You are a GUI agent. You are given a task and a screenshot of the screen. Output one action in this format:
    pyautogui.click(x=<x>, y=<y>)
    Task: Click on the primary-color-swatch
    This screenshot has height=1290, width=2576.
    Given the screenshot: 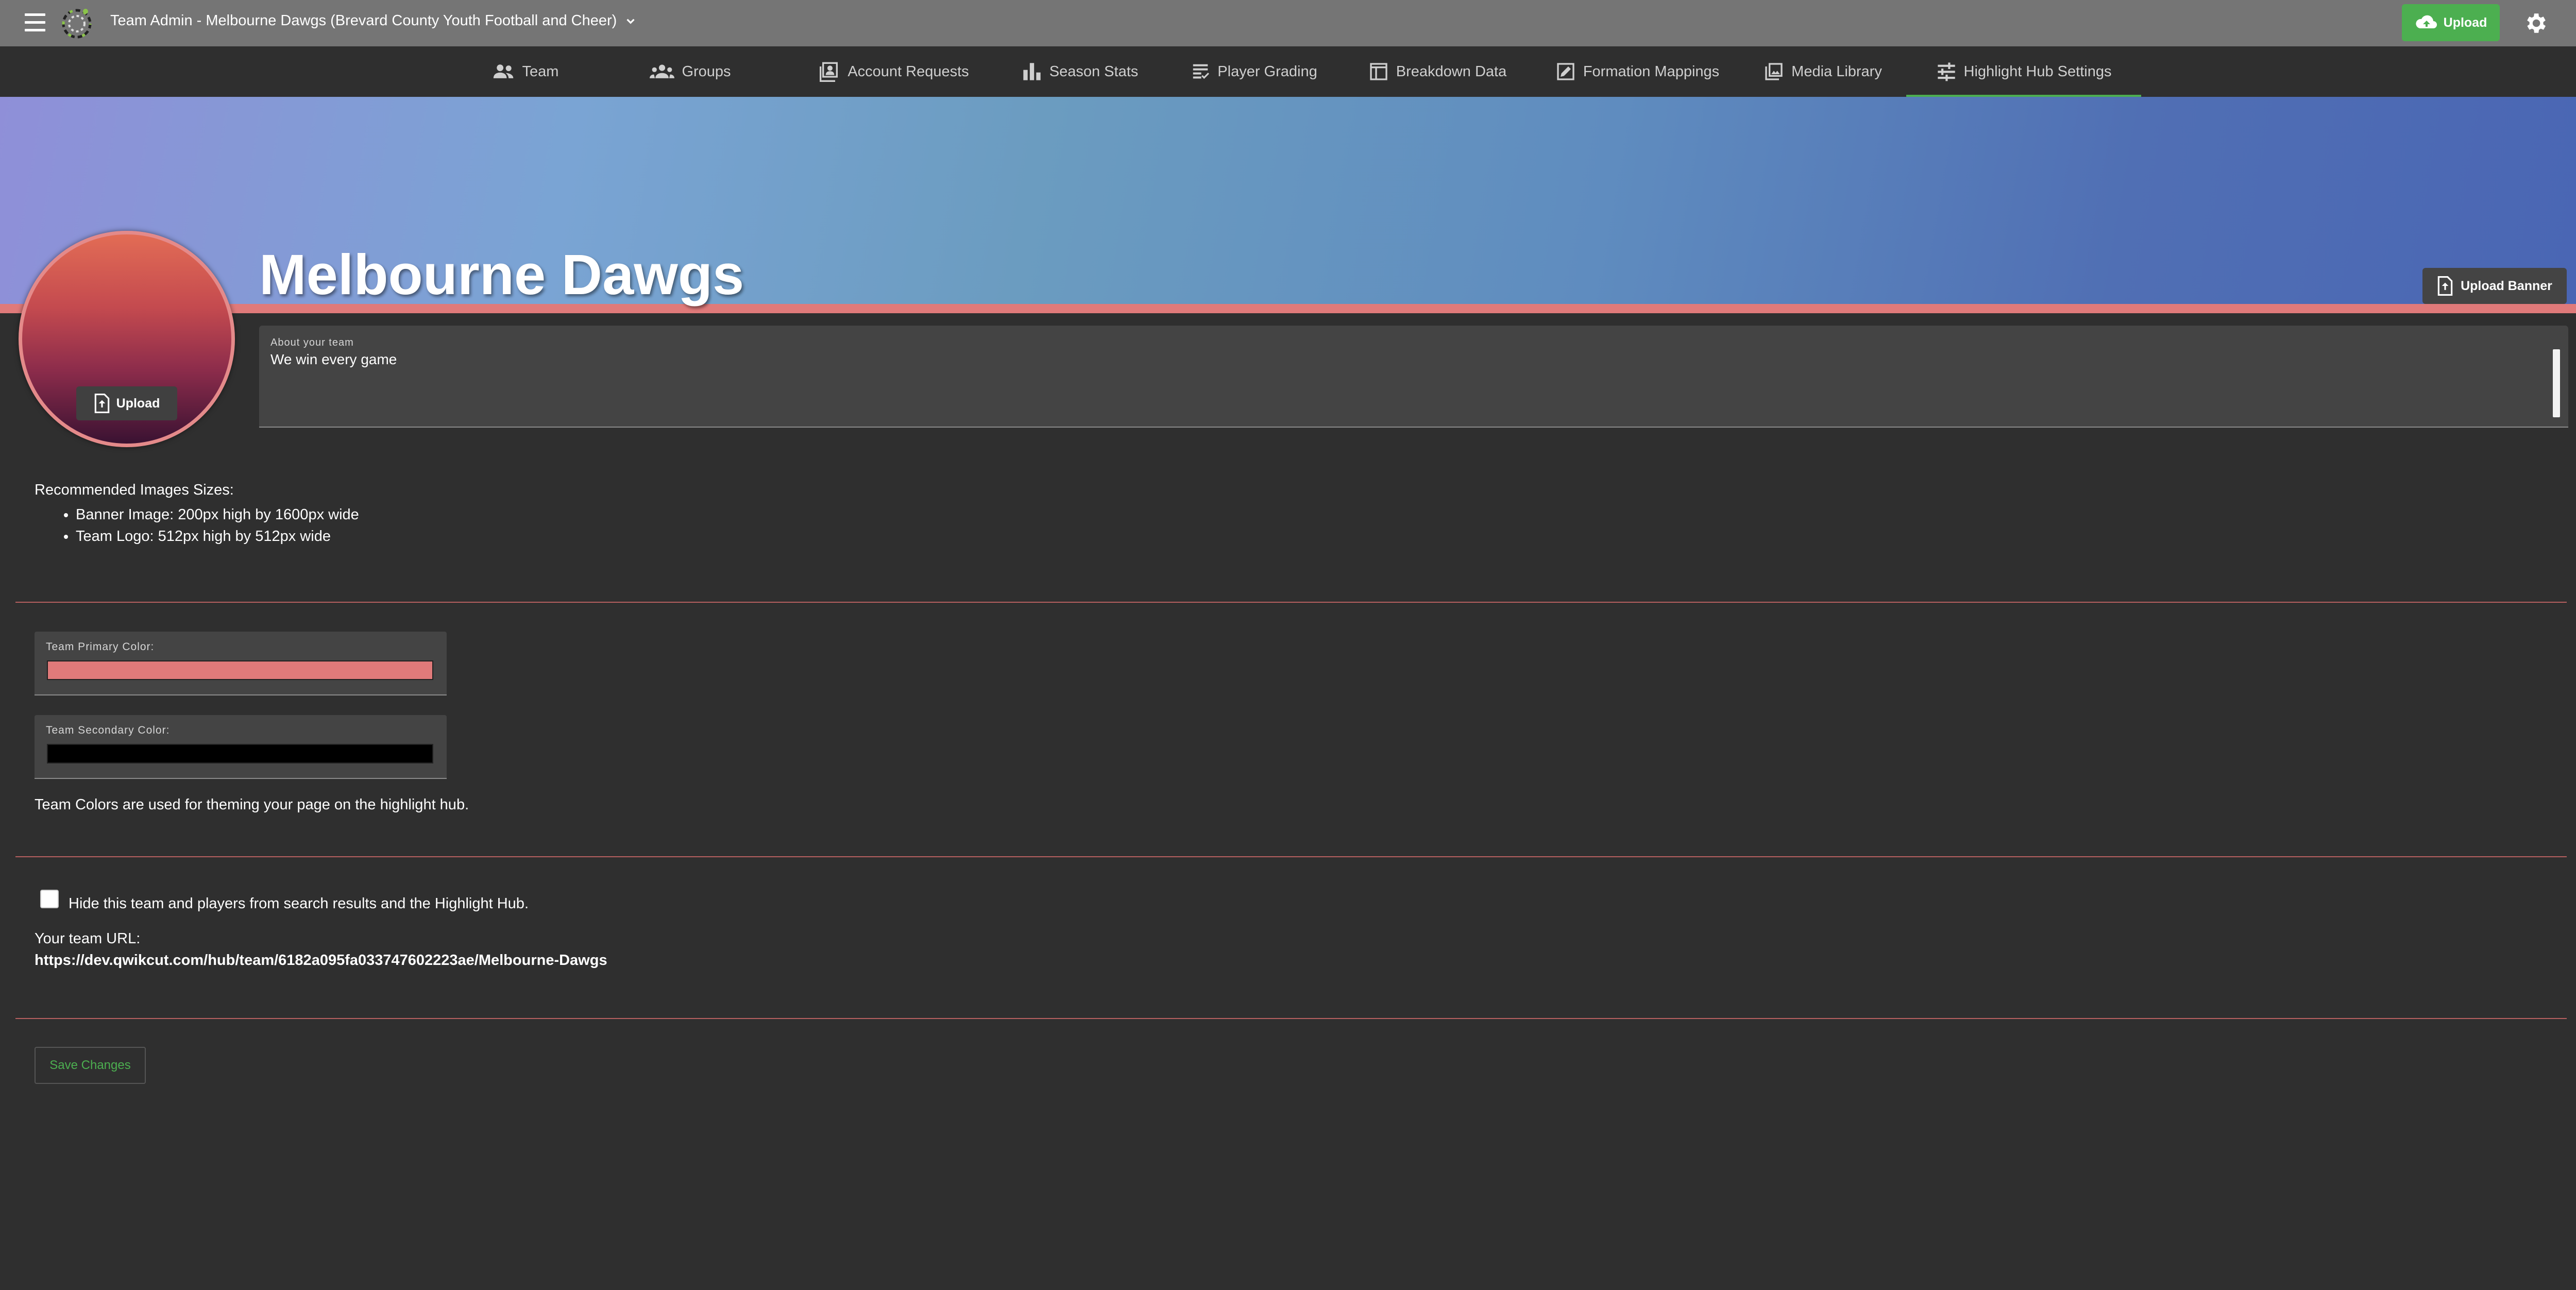 What is the action you would take?
    pyautogui.click(x=240, y=670)
    